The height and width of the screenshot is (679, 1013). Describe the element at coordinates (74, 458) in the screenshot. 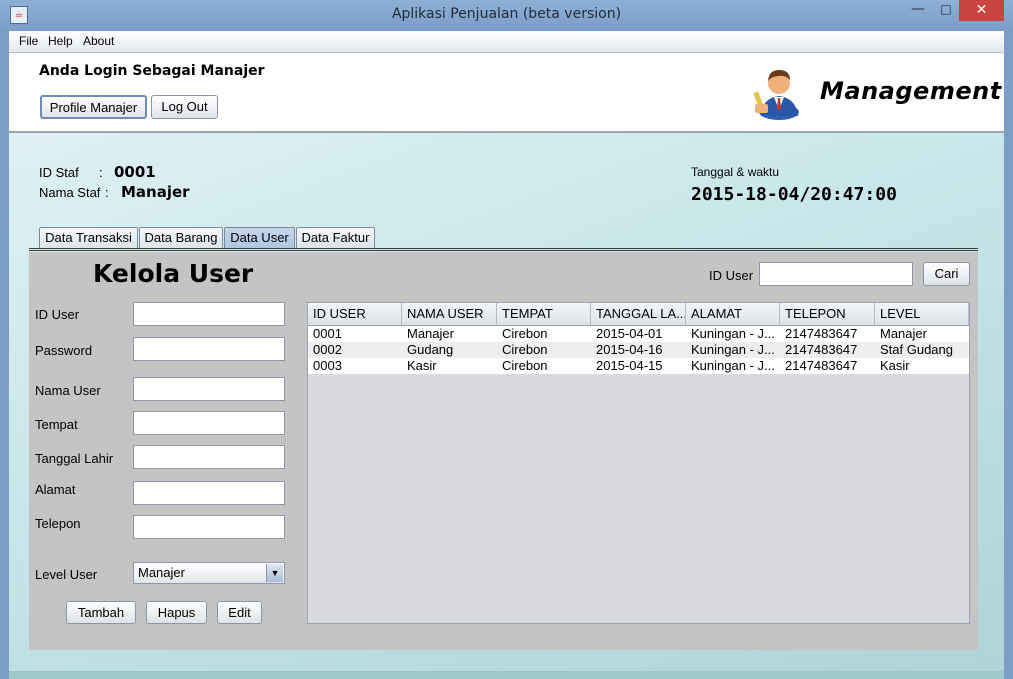

I see `tanggal-lahir-label: Tanggal Lahir` at that location.